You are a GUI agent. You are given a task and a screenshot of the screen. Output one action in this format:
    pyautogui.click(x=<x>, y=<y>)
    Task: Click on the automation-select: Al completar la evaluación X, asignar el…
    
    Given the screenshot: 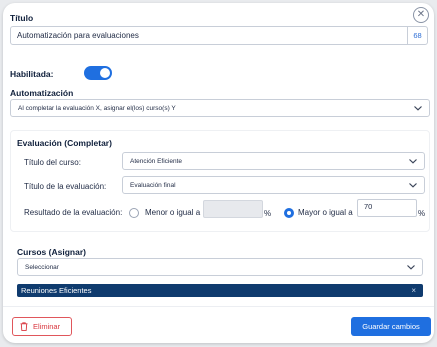 What is the action you would take?
    pyautogui.click(x=220, y=108)
    